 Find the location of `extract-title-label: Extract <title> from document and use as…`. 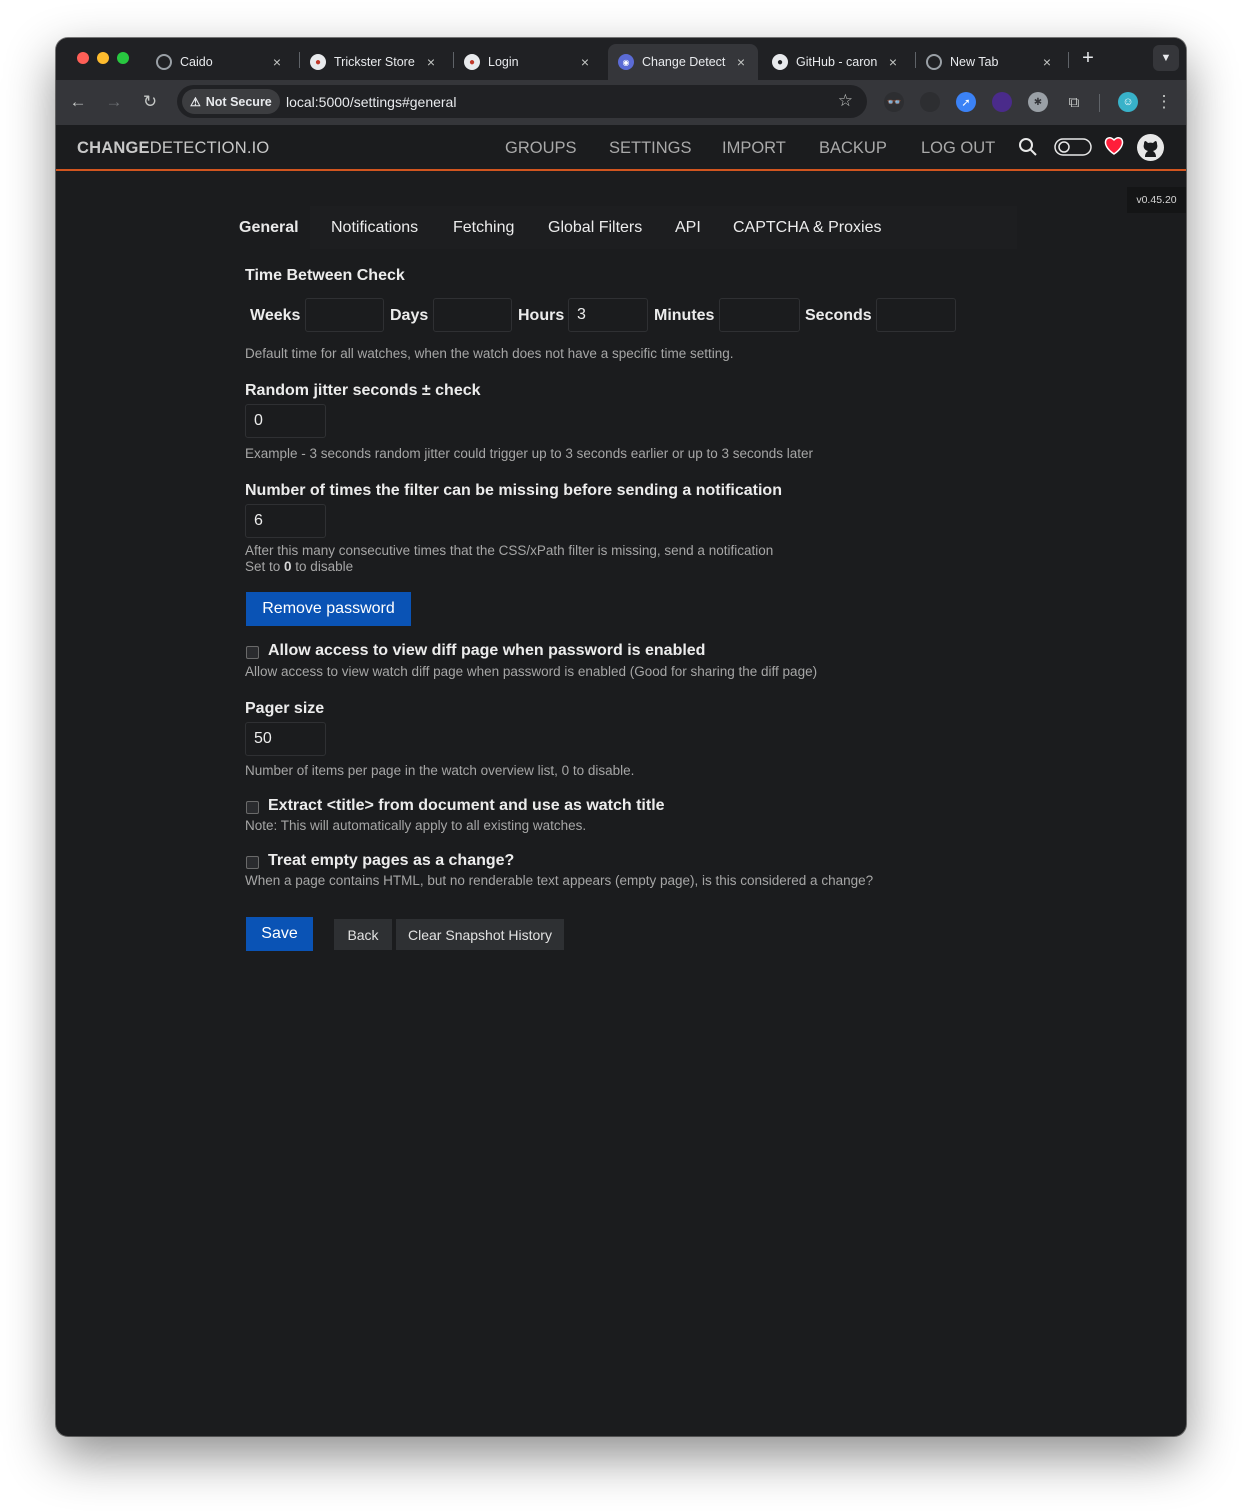

extract-title-label: Extract <title> from document and use as… is located at coordinates (466, 806).